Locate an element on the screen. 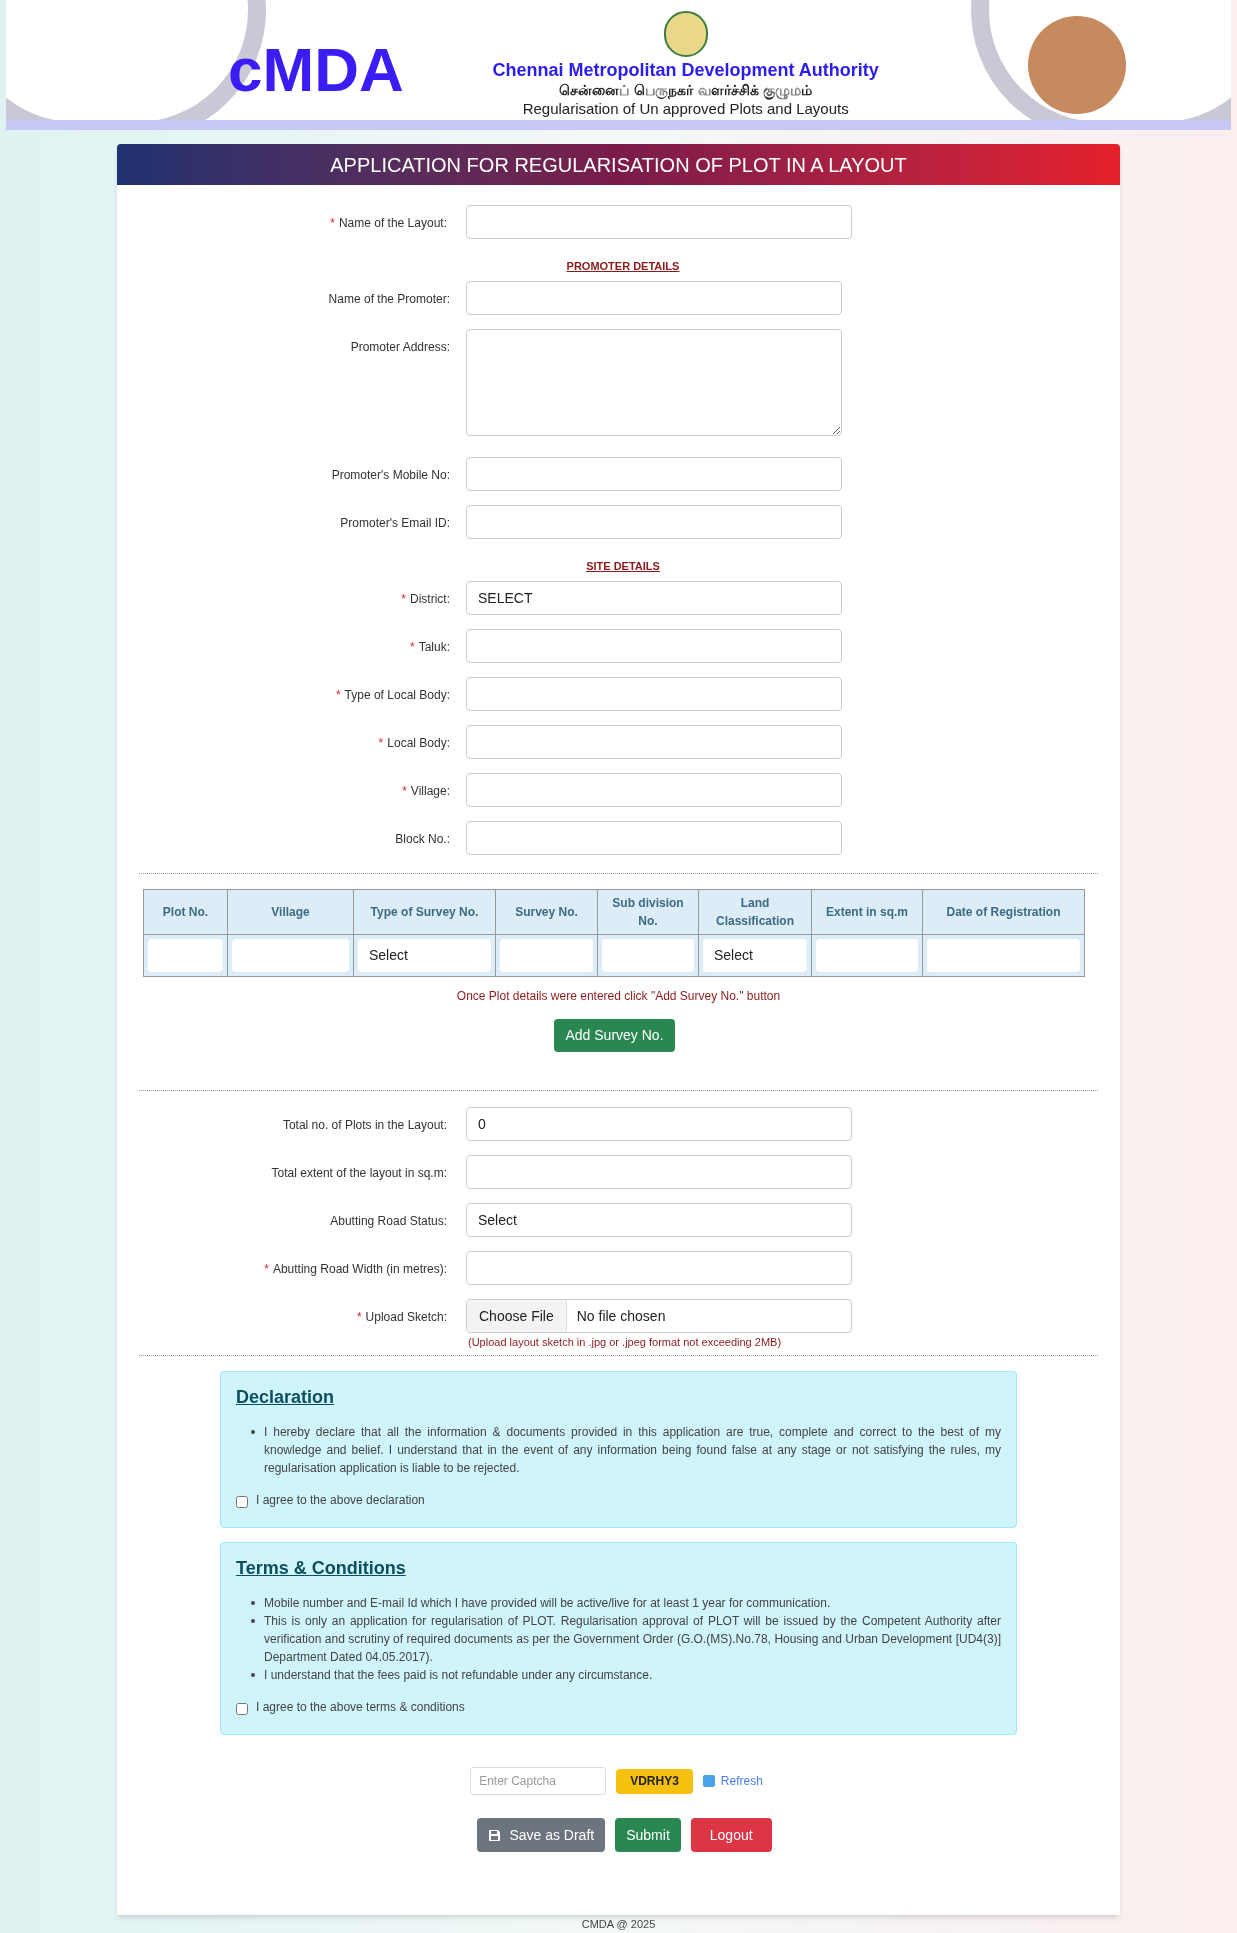 The height and width of the screenshot is (1933, 1237). field-label: Type of Local Body: is located at coordinates (397, 695).